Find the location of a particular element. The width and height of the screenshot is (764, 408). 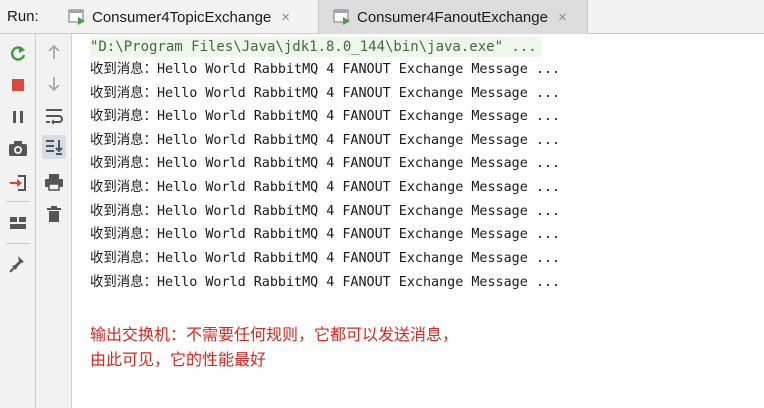

print-icon is located at coordinates (54, 182).